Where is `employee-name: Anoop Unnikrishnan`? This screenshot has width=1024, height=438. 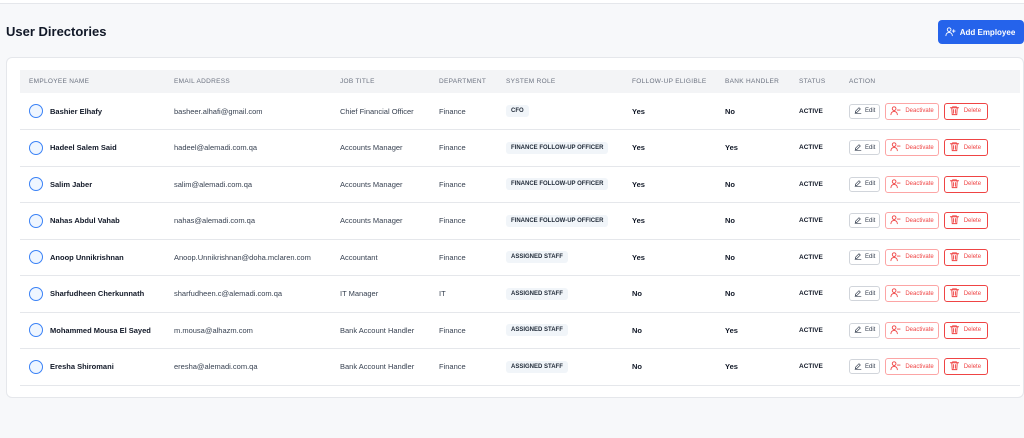
employee-name: Anoop Unnikrishnan is located at coordinates (87, 257).